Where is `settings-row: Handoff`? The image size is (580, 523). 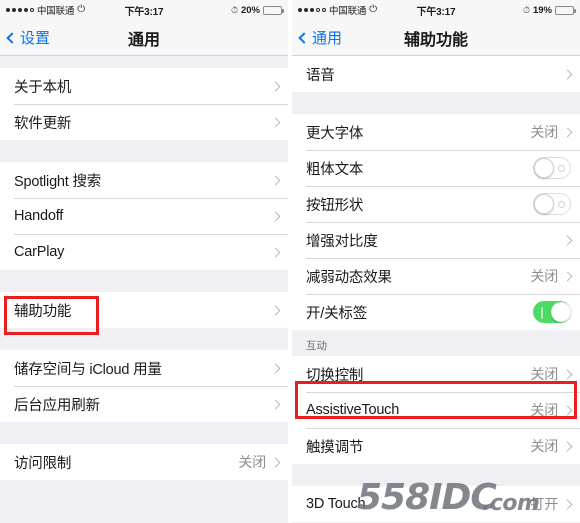
settings-row: Handoff is located at coordinates (144, 216).